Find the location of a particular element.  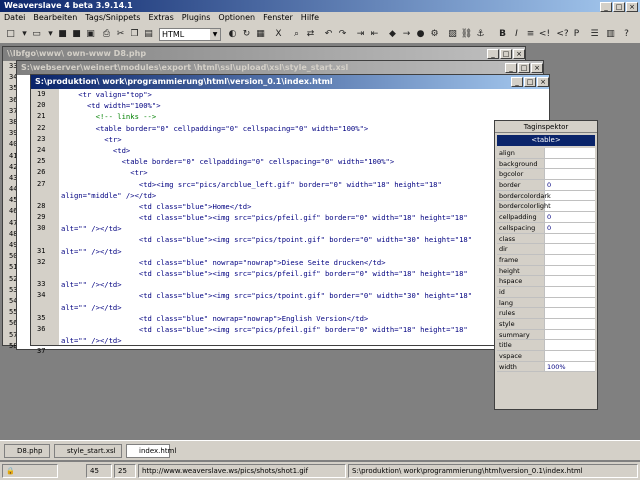

comment-icon: <! is located at coordinates (544, 34).